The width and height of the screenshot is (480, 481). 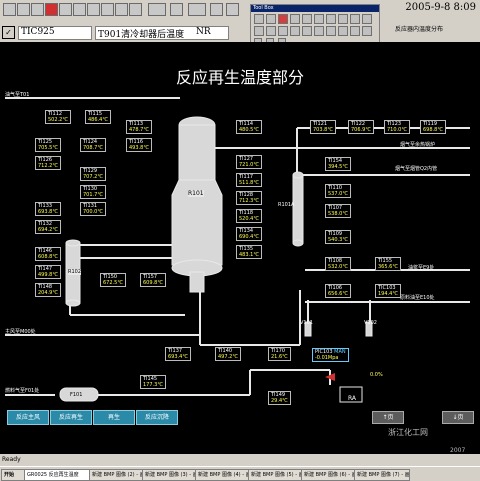 I want to click on nav-button-settle: 反应沉降, so click(x=157, y=417).